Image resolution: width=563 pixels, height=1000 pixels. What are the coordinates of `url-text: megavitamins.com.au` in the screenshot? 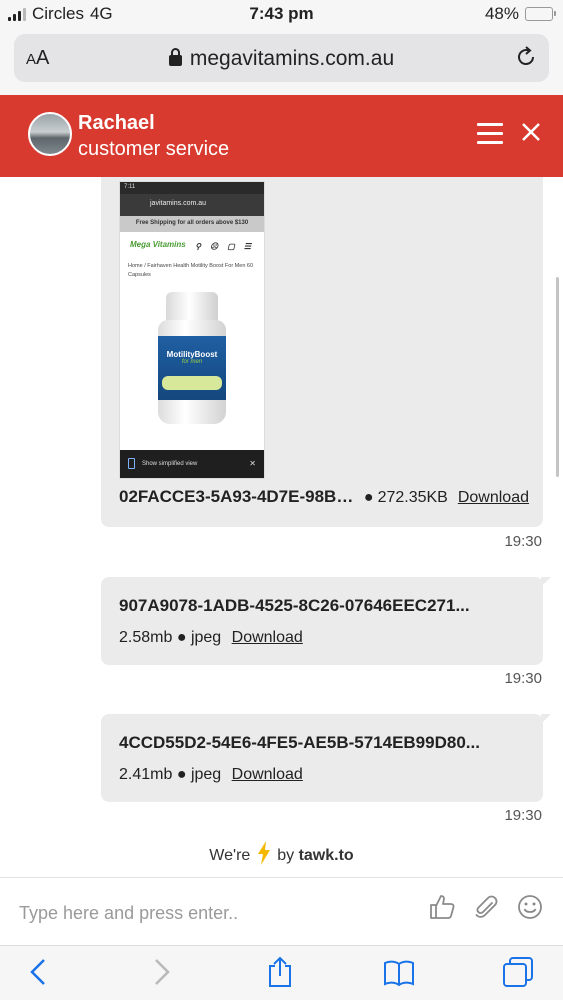 It's located at (292, 58).